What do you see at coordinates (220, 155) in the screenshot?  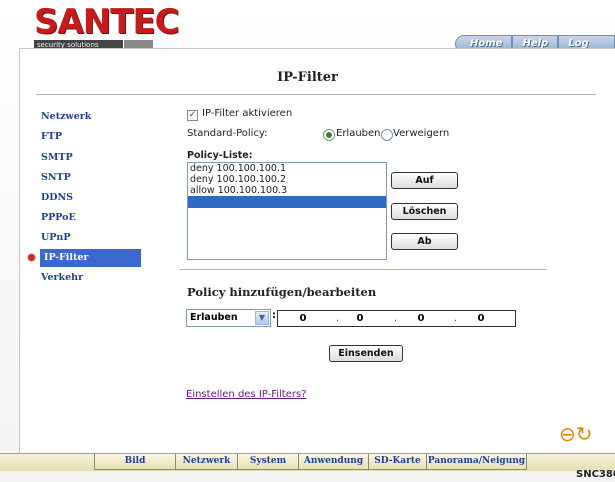 I see `policy-list-label: Policy-Liste:` at bounding box center [220, 155].